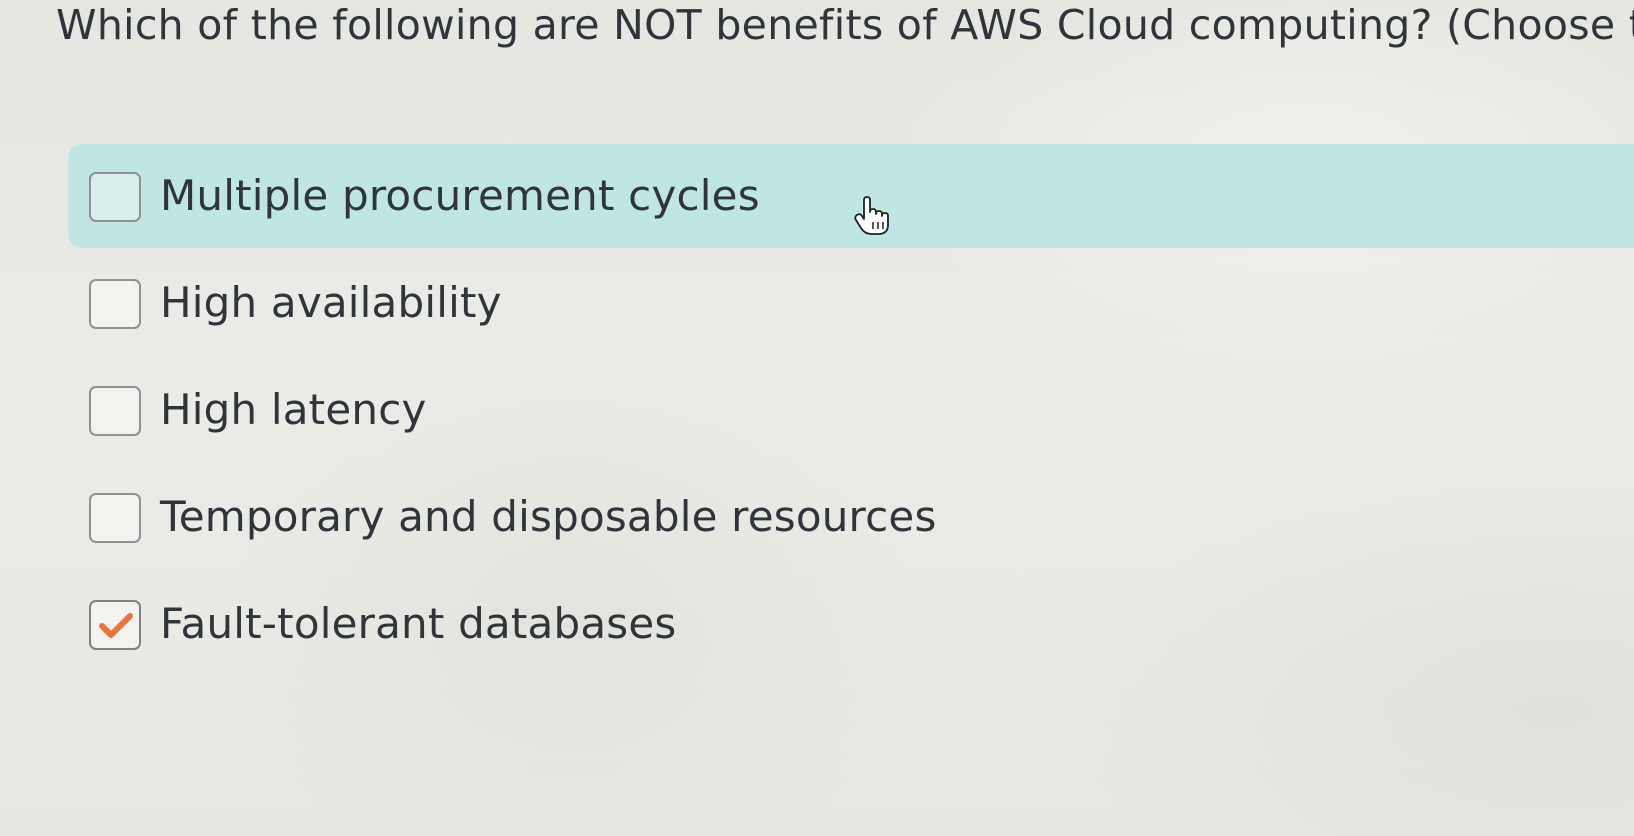 The image size is (1634, 836). What do you see at coordinates (331, 302) in the screenshot?
I see `option-label: High availability` at bounding box center [331, 302].